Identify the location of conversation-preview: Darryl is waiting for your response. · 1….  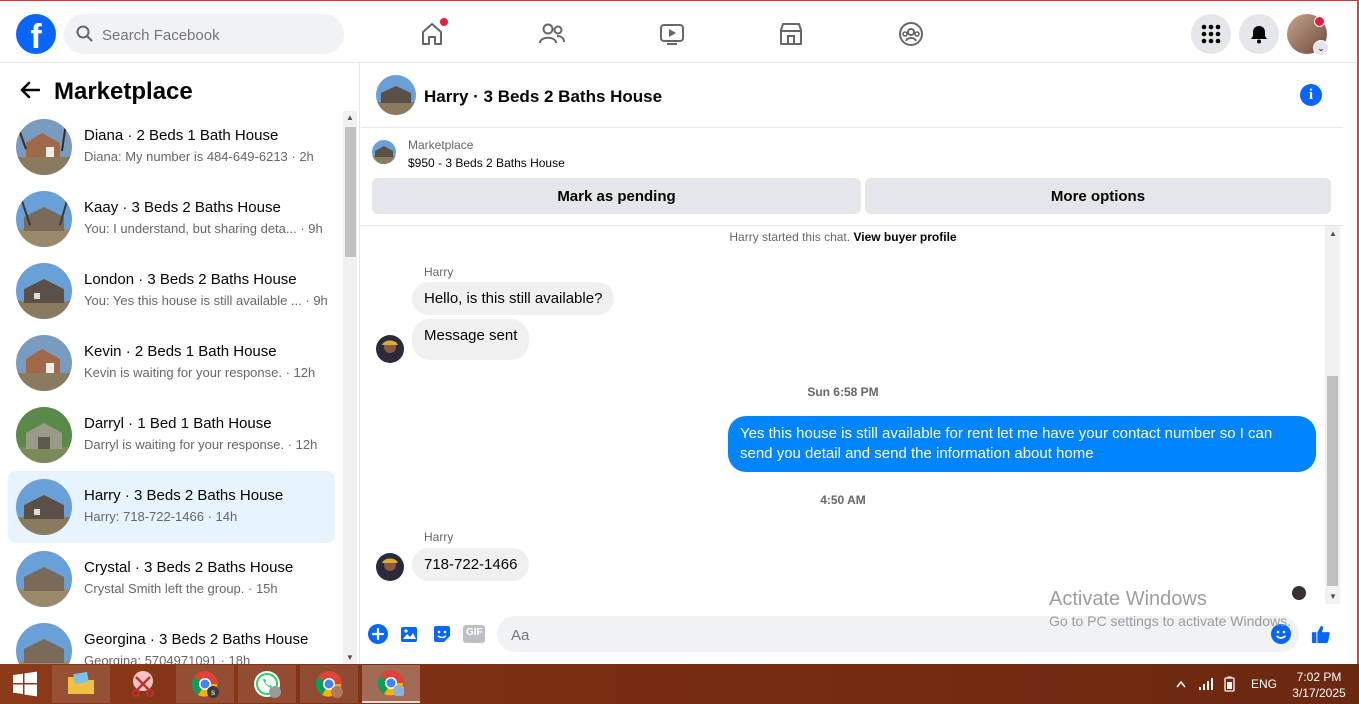
(201, 444).